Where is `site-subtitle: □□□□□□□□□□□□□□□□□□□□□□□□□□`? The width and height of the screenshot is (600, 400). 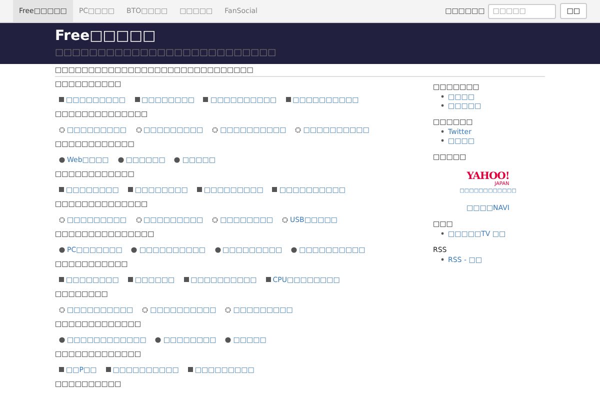 site-subtitle: □□□□□□□□□□□□□□□□□□□□□□□□□□ is located at coordinates (166, 53).